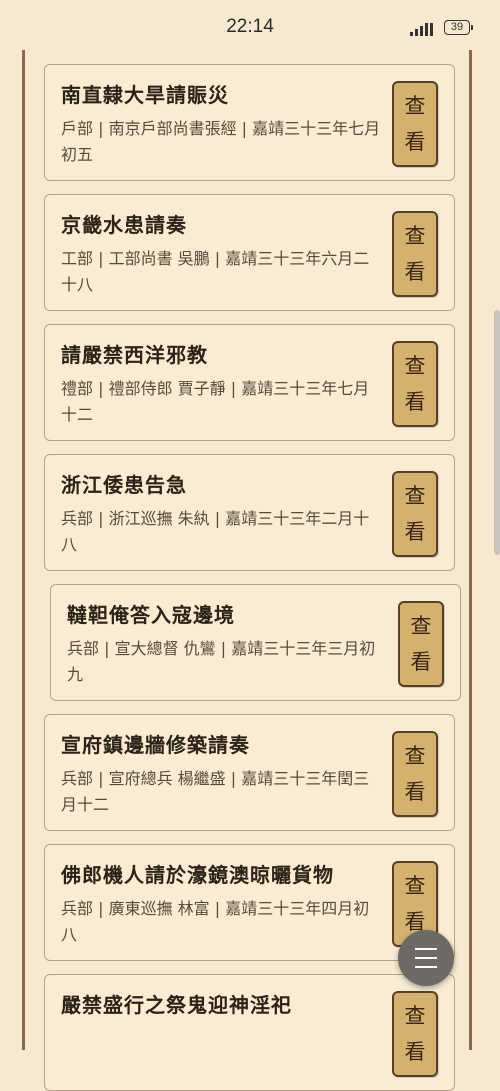  I want to click on battery-icon: 39, so click(458, 27).